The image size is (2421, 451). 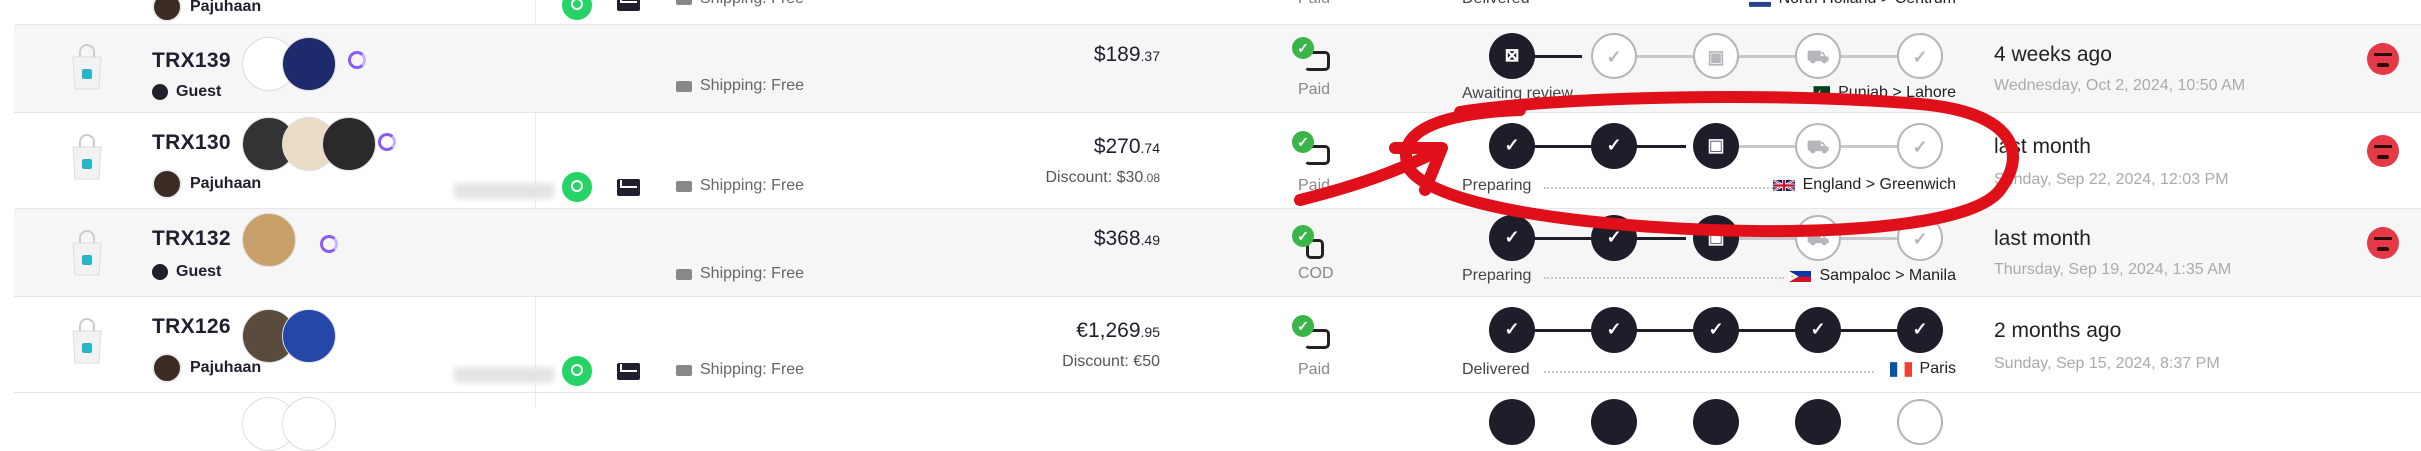 I want to click on red-annotation-highlight, so click(x=1656, y=164).